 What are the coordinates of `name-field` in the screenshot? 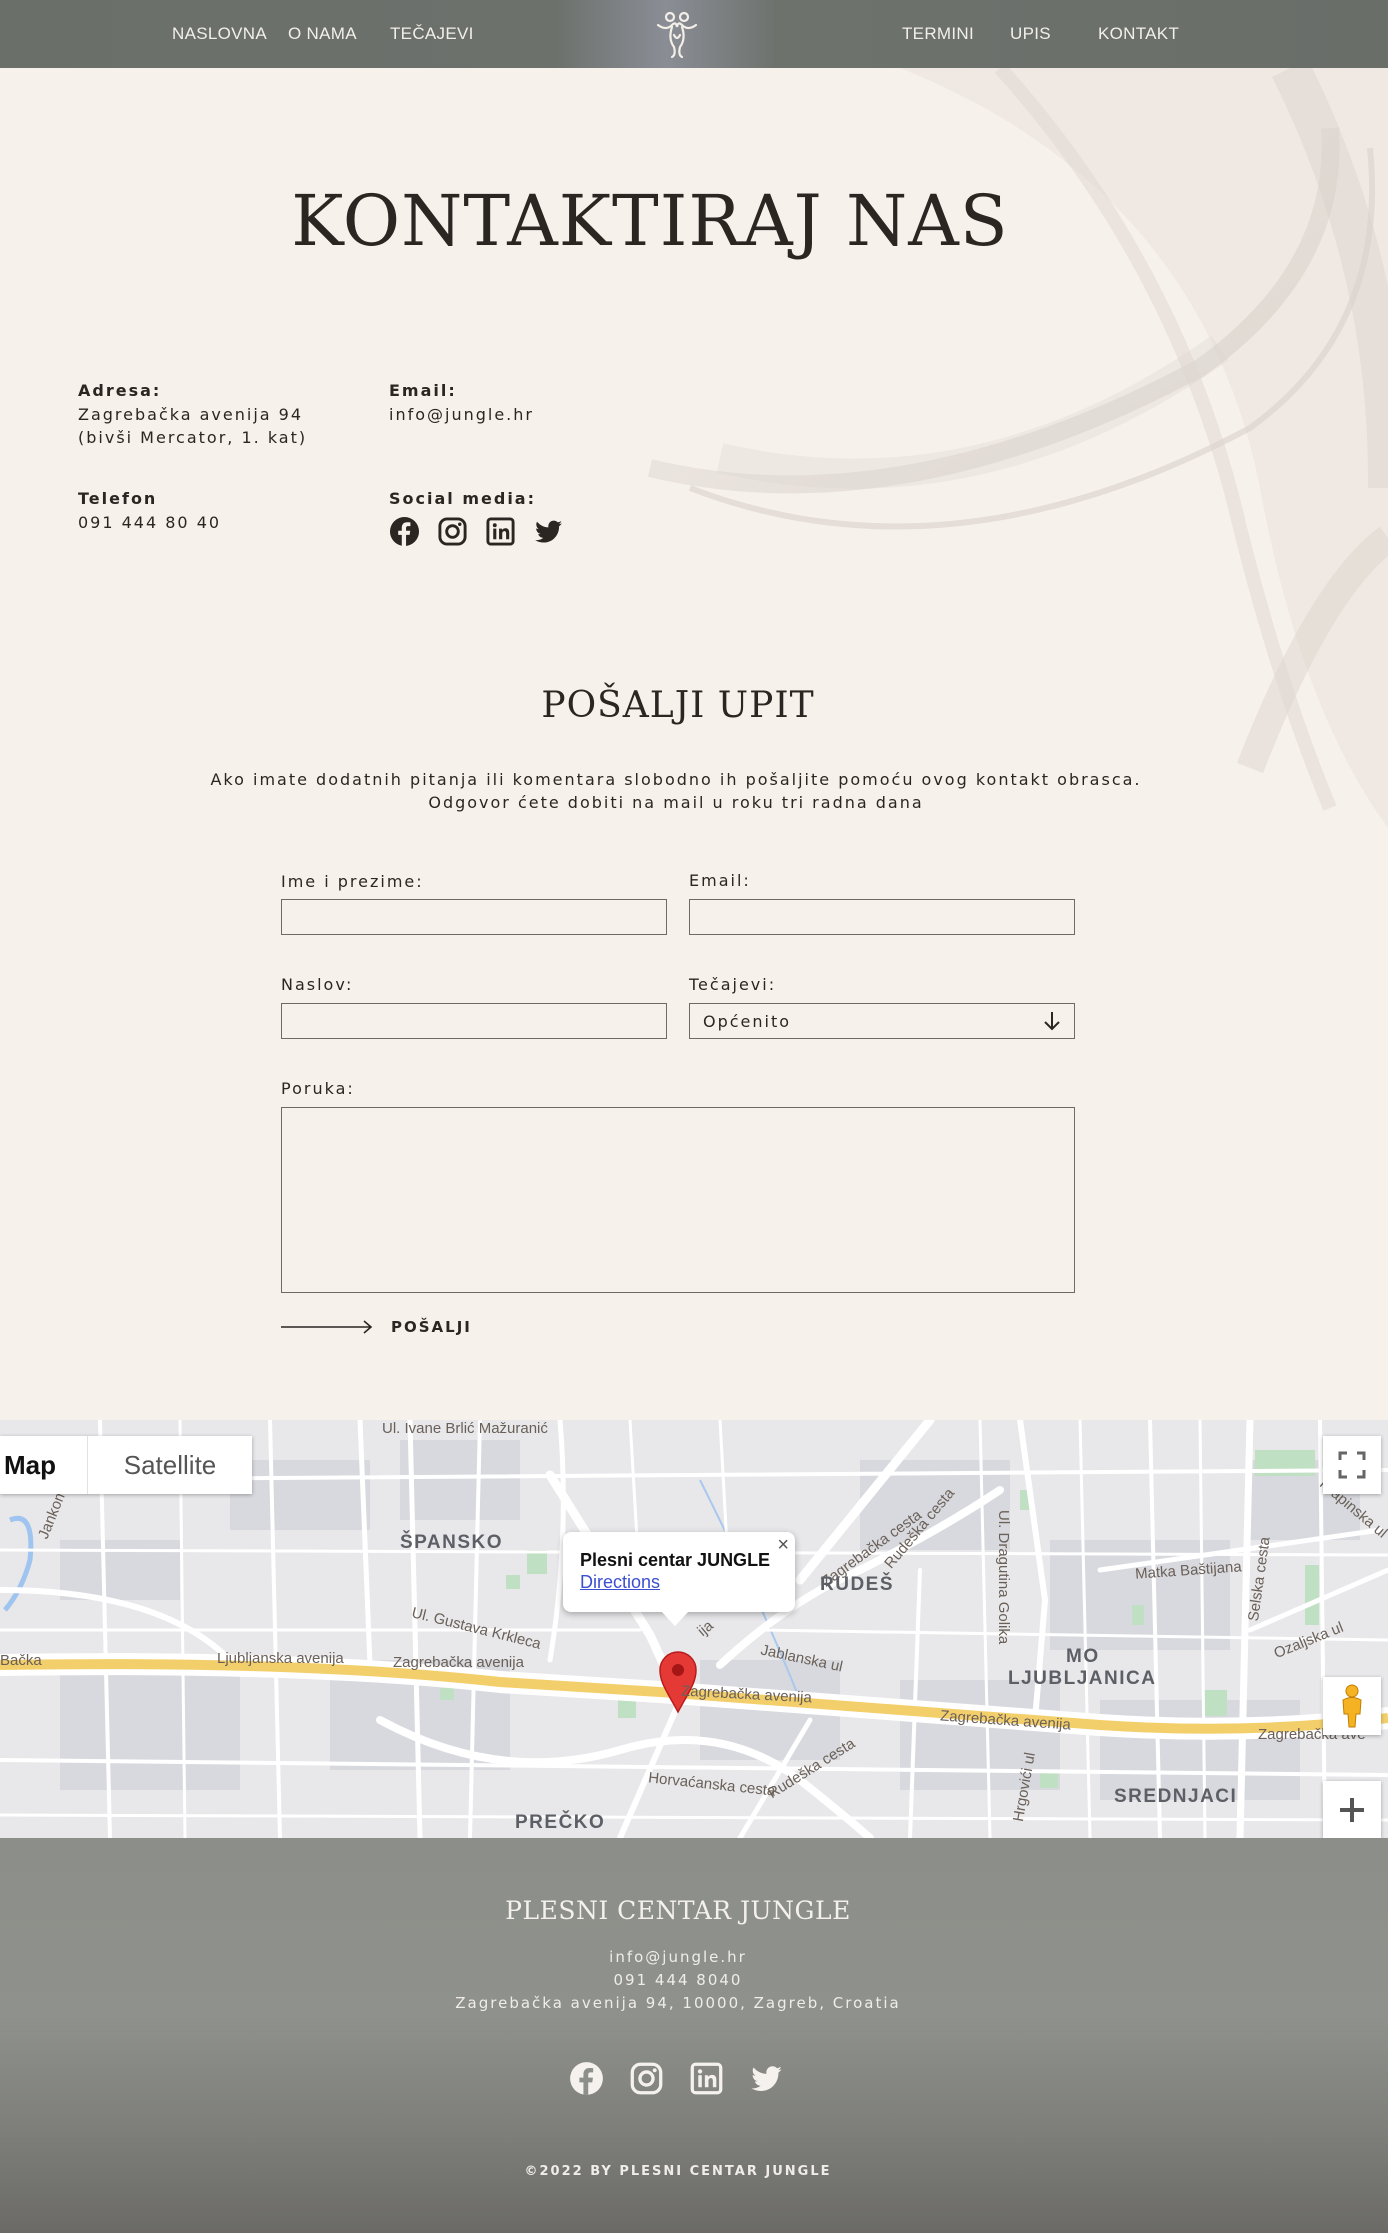 It's located at (474, 917).